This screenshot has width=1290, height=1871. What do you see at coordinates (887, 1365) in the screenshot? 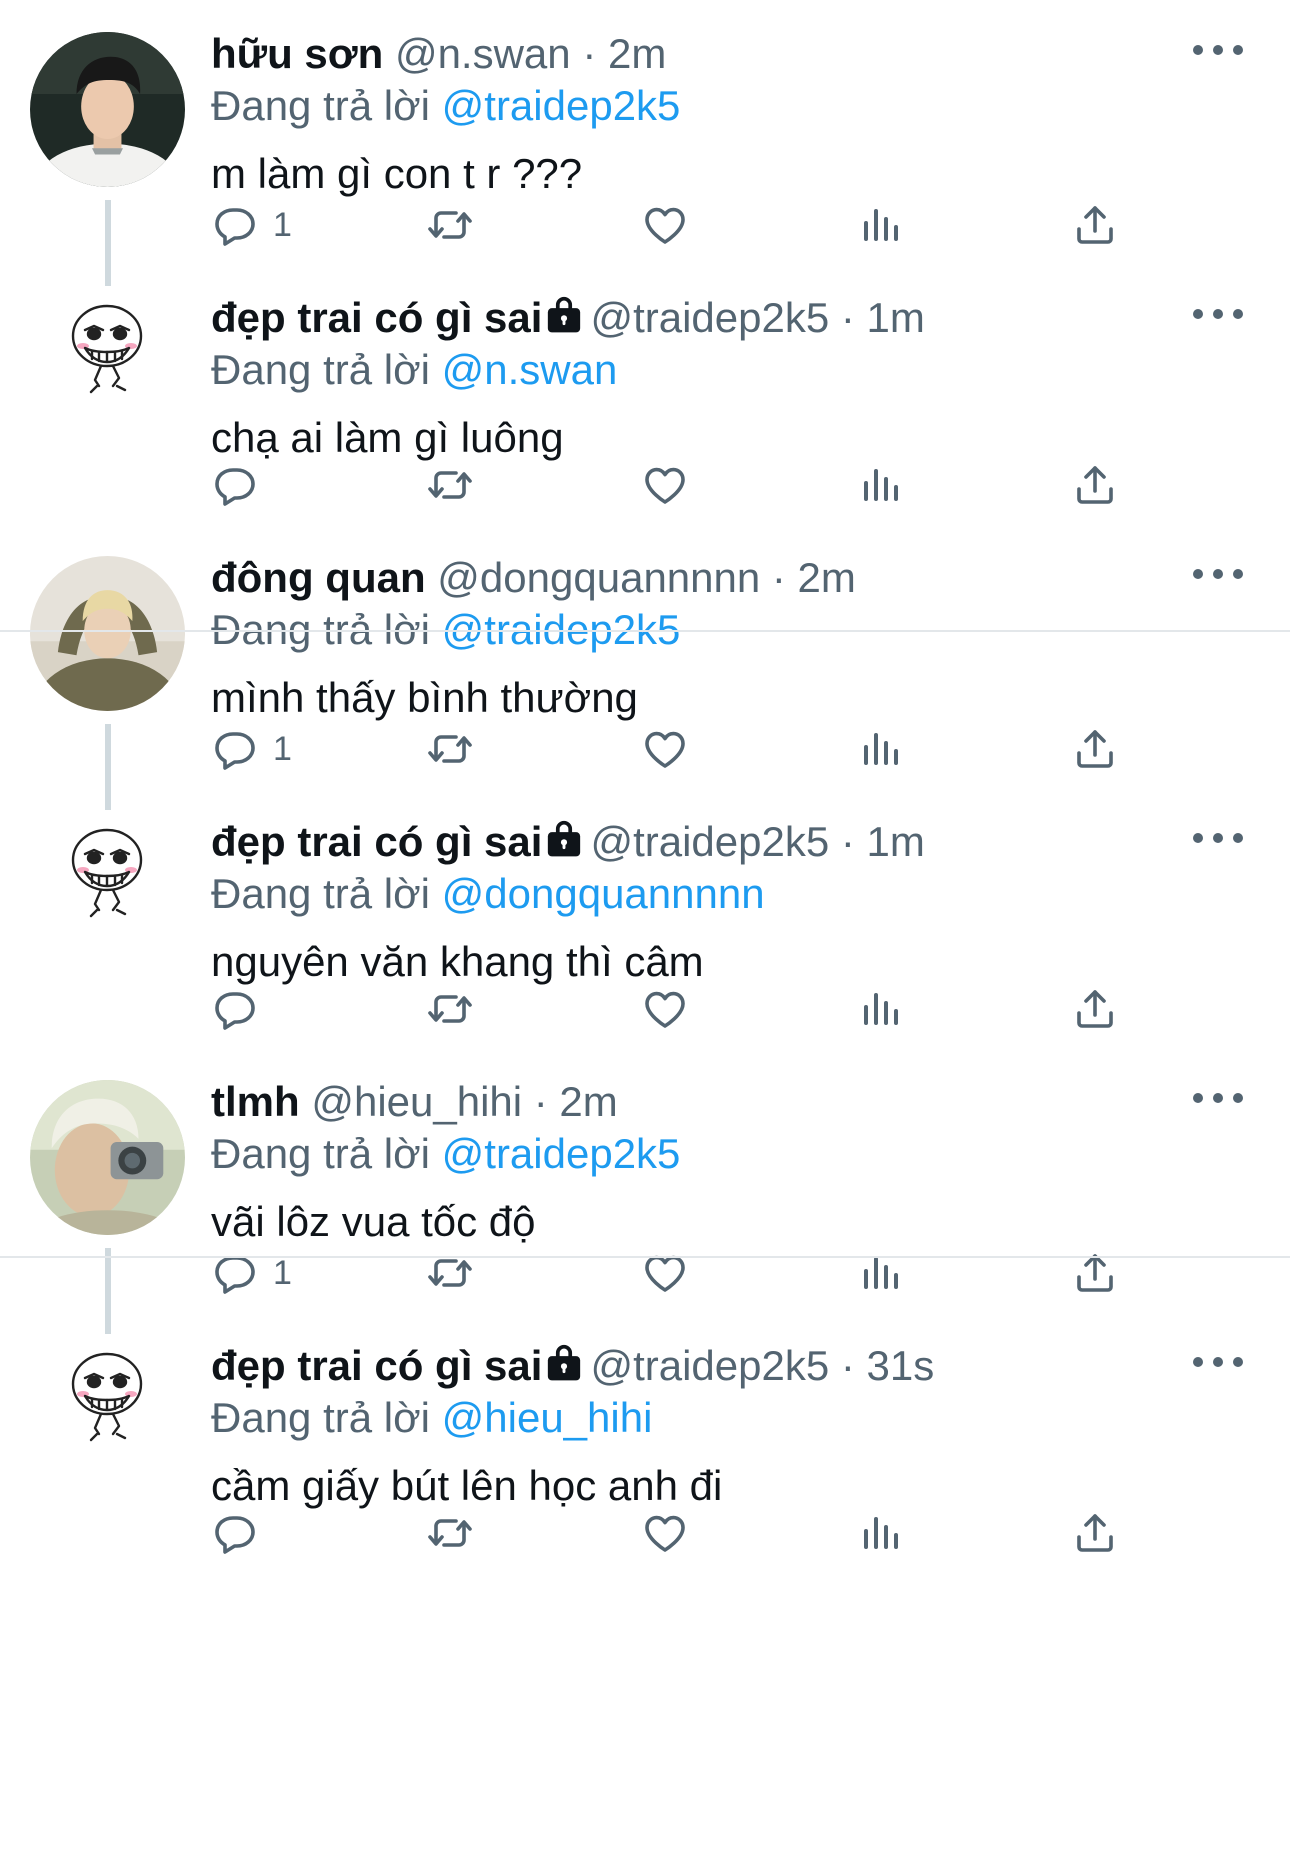
I see `timestamp: · 31s` at bounding box center [887, 1365].